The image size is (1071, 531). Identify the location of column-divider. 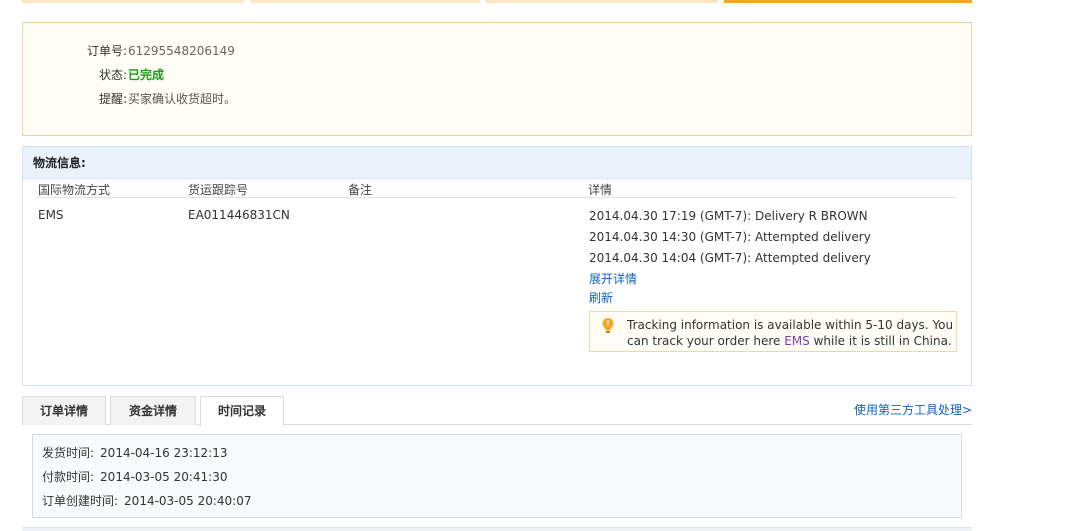
(497, 197).